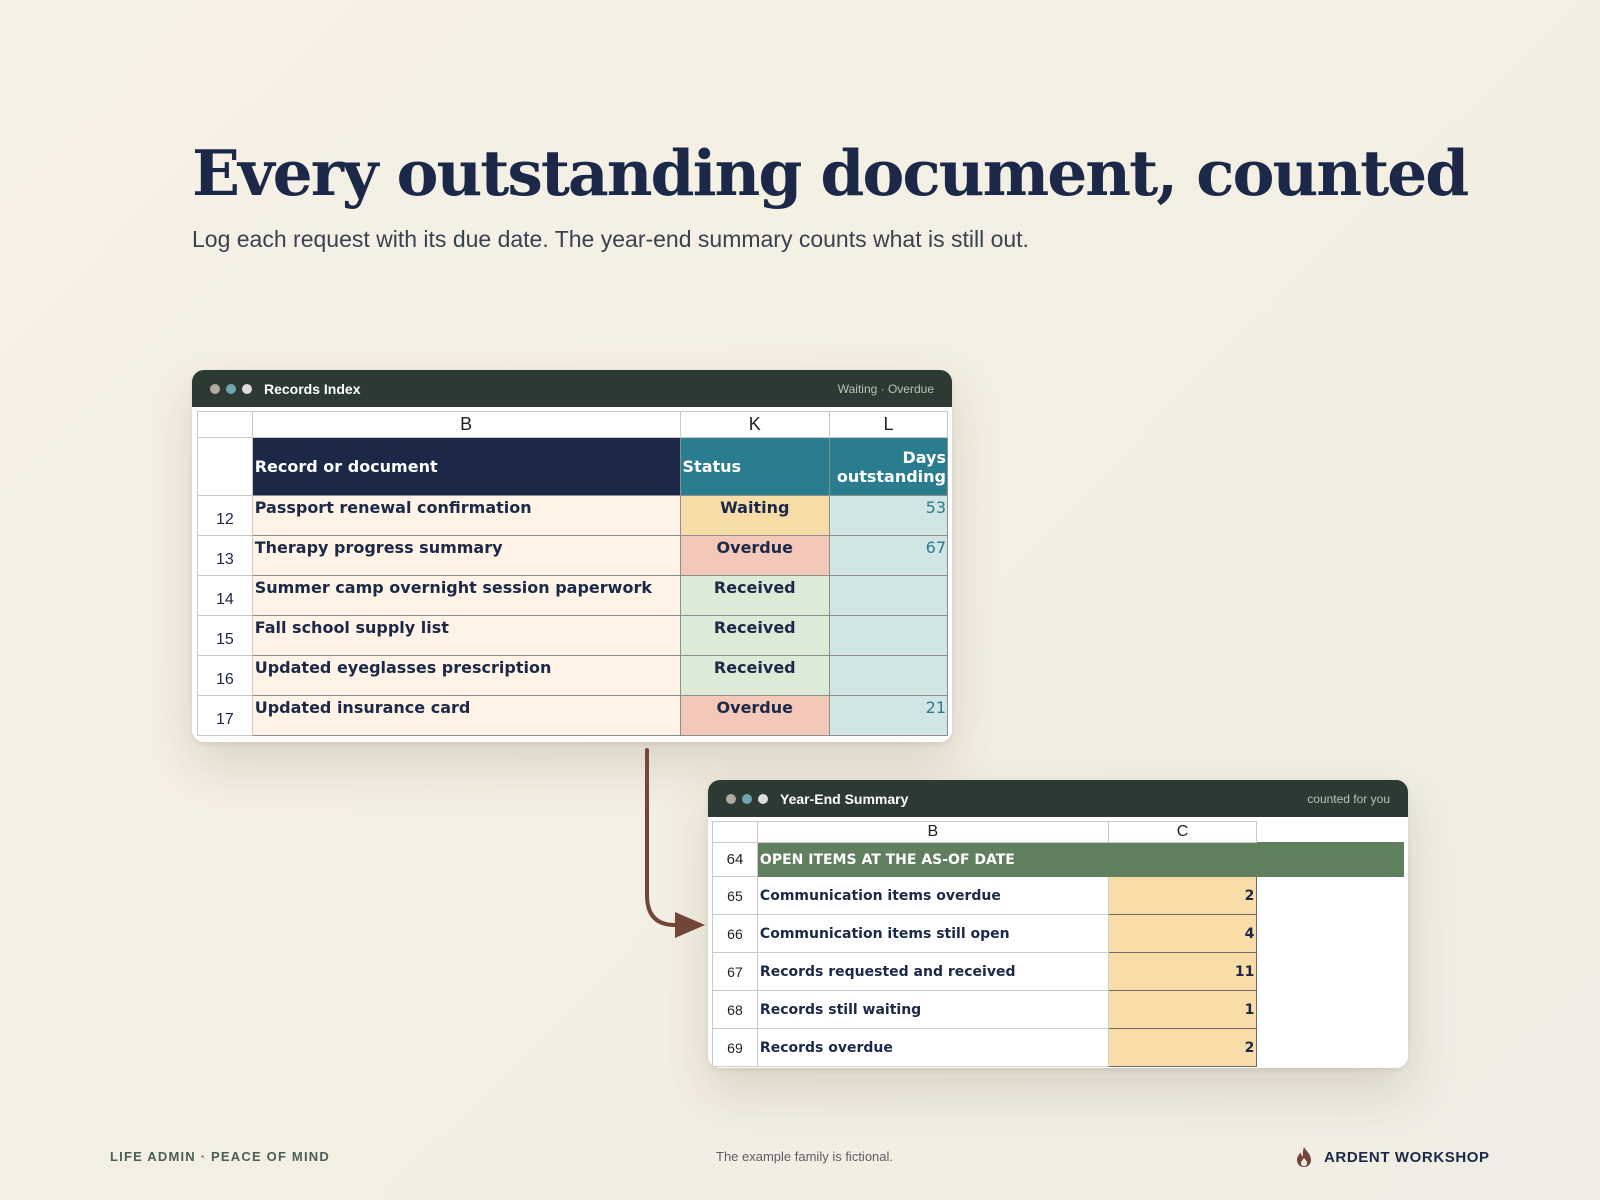 The width and height of the screenshot is (1600, 1200). Describe the element at coordinates (888, 515) in the screenshot. I see `cell-days-outstanding: 53` at that location.